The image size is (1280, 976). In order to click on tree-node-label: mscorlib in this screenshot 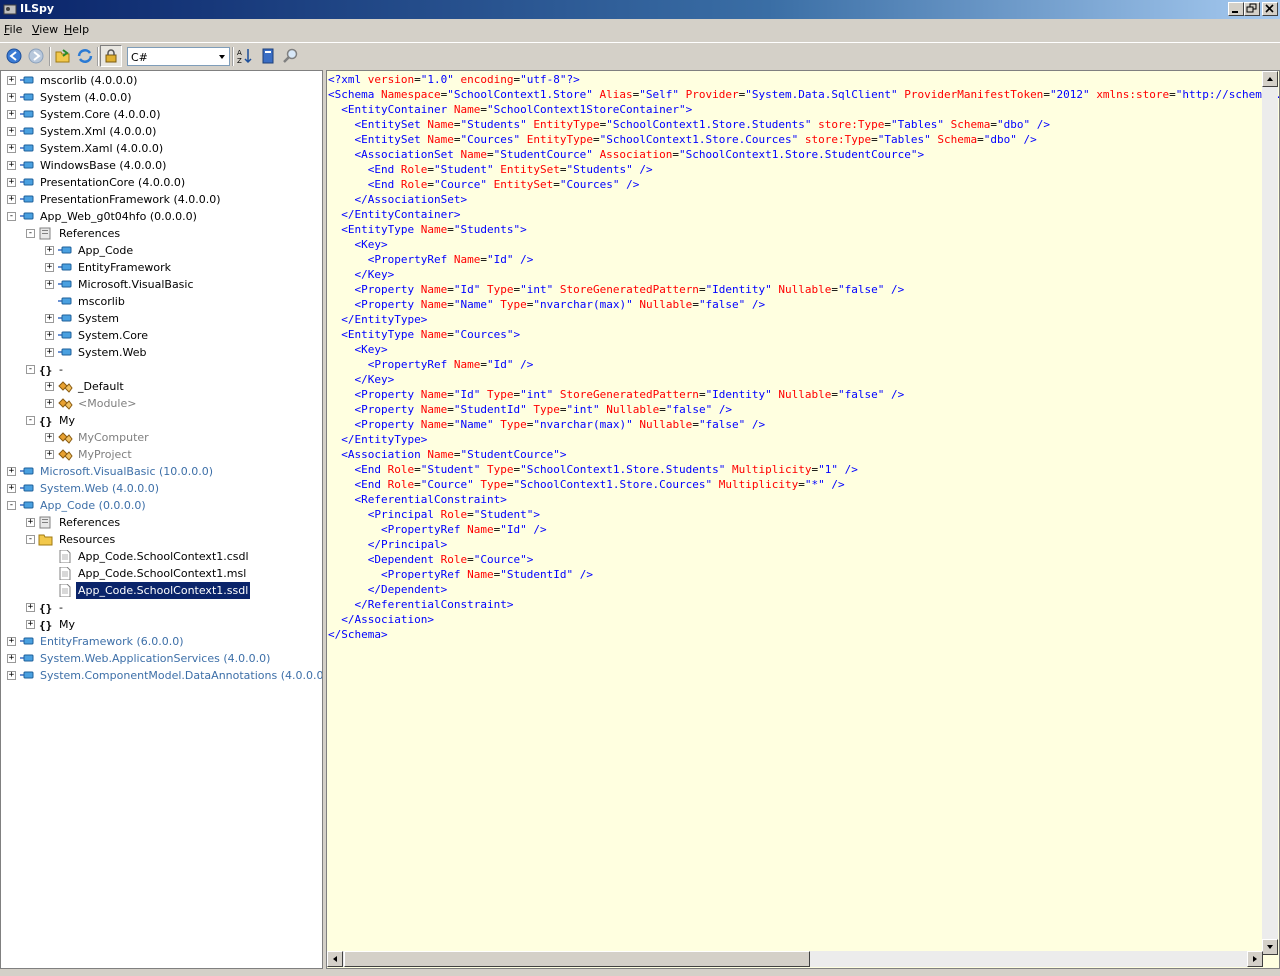, I will do `click(101, 301)`.